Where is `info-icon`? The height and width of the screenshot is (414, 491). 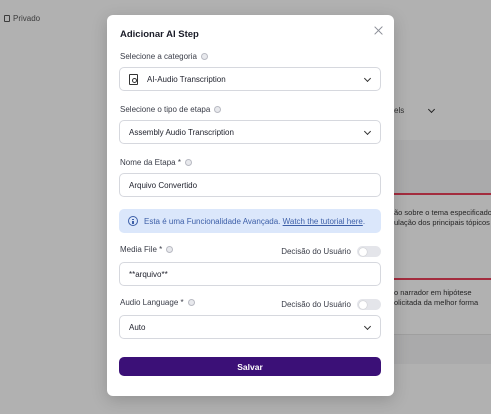
info-icon is located at coordinates (133, 221).